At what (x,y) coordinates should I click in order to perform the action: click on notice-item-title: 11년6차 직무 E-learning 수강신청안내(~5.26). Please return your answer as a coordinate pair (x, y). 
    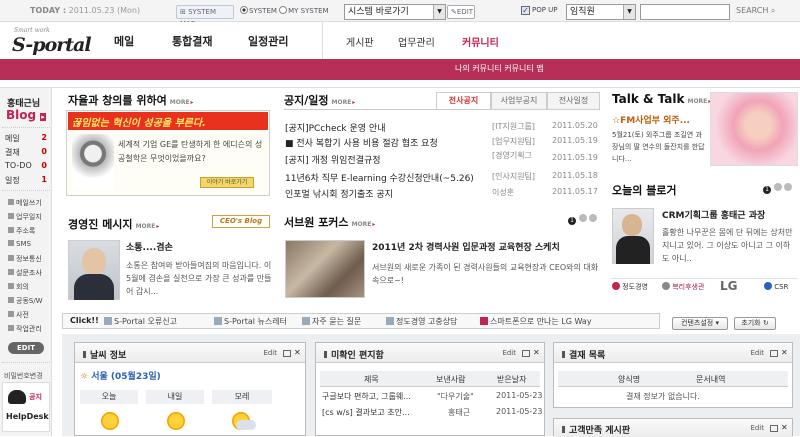
    Looking at the image, I should click on (379, 177).